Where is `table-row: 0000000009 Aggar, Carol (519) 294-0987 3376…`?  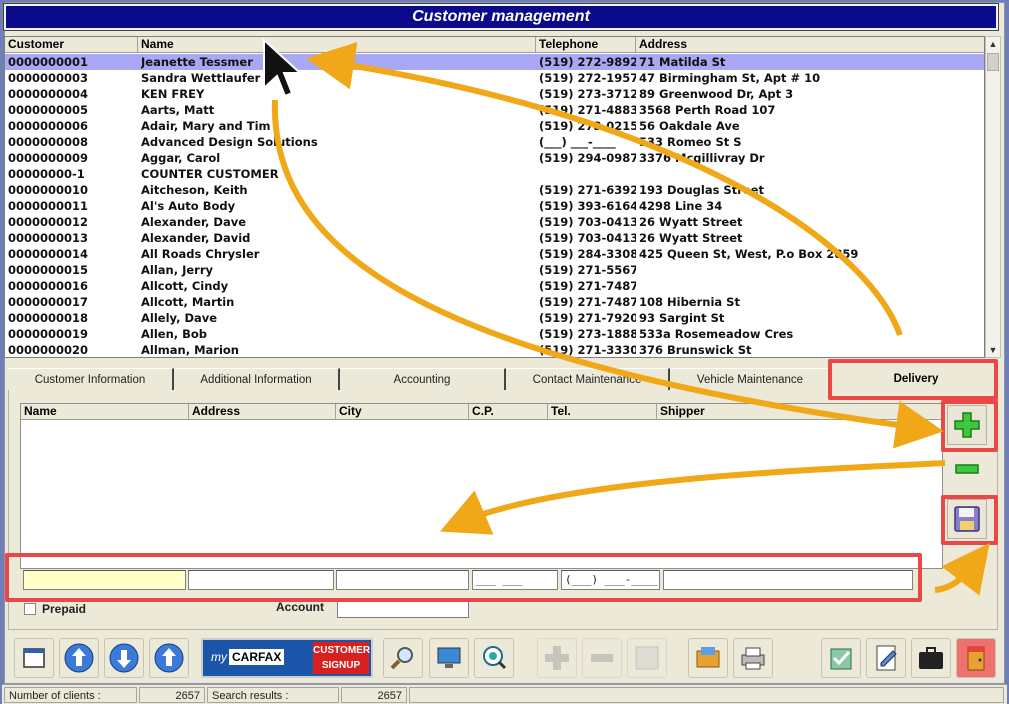
table-row: 0000000009 Aggar, Carol (519) 294-0987 3376… is located at coordinates (494, 158).